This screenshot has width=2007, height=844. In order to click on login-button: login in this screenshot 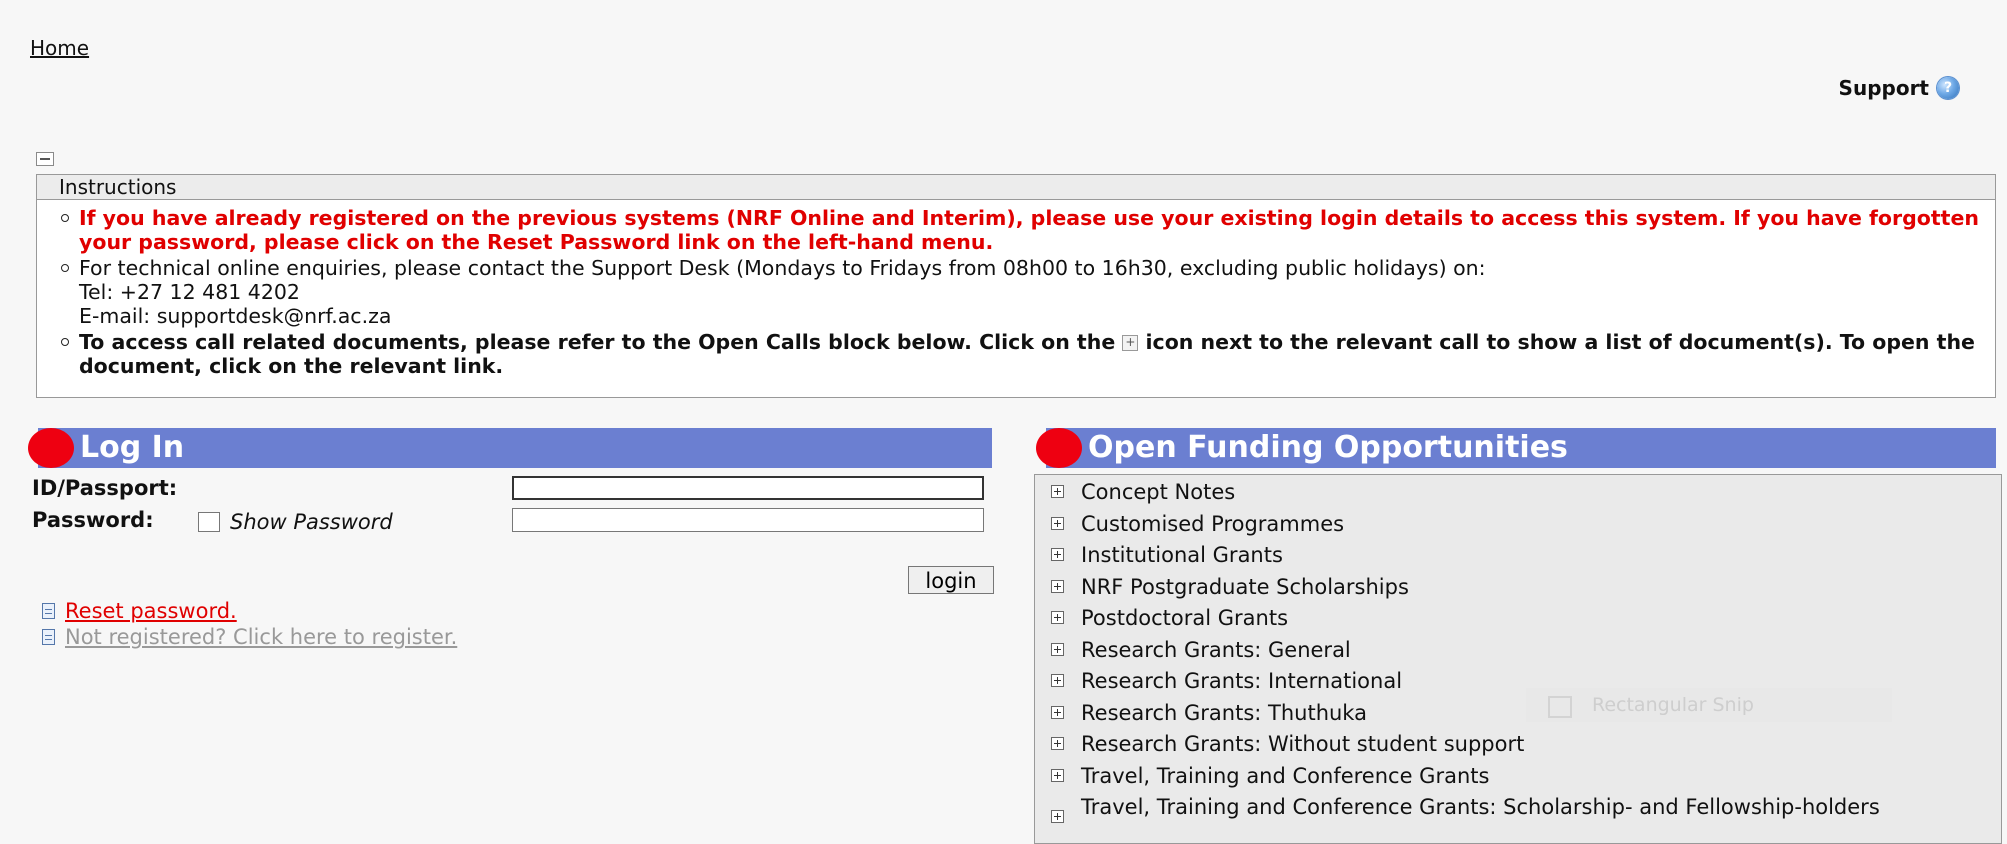, I will do `click(951, 580)`.